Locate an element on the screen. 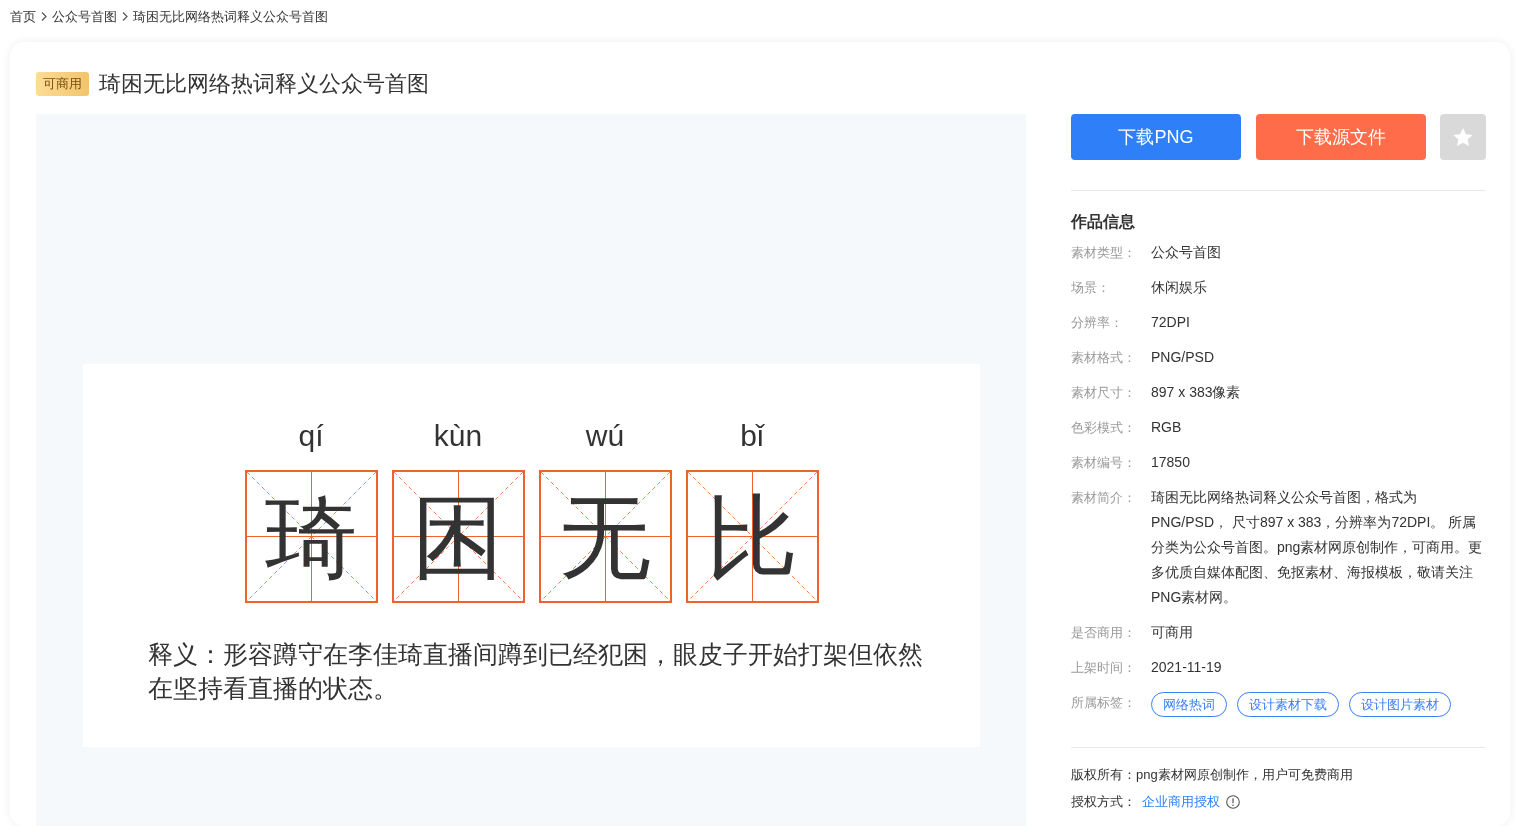 This screenshot has height=826, width=1516. license-badge: 可商用 is located at coordinates (62, 84).